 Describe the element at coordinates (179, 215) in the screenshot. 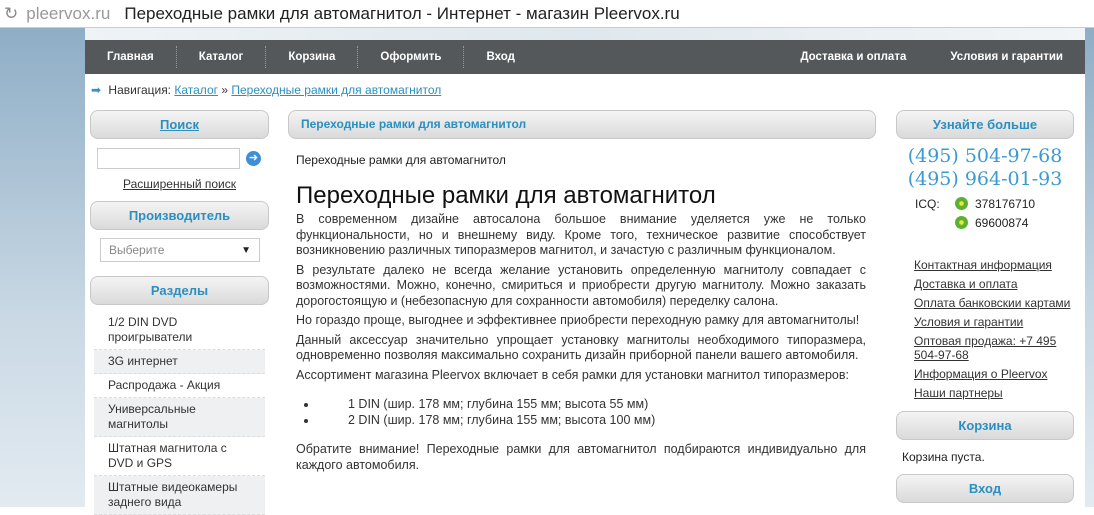

I see `manufacturer-header: Производитель` at that location.